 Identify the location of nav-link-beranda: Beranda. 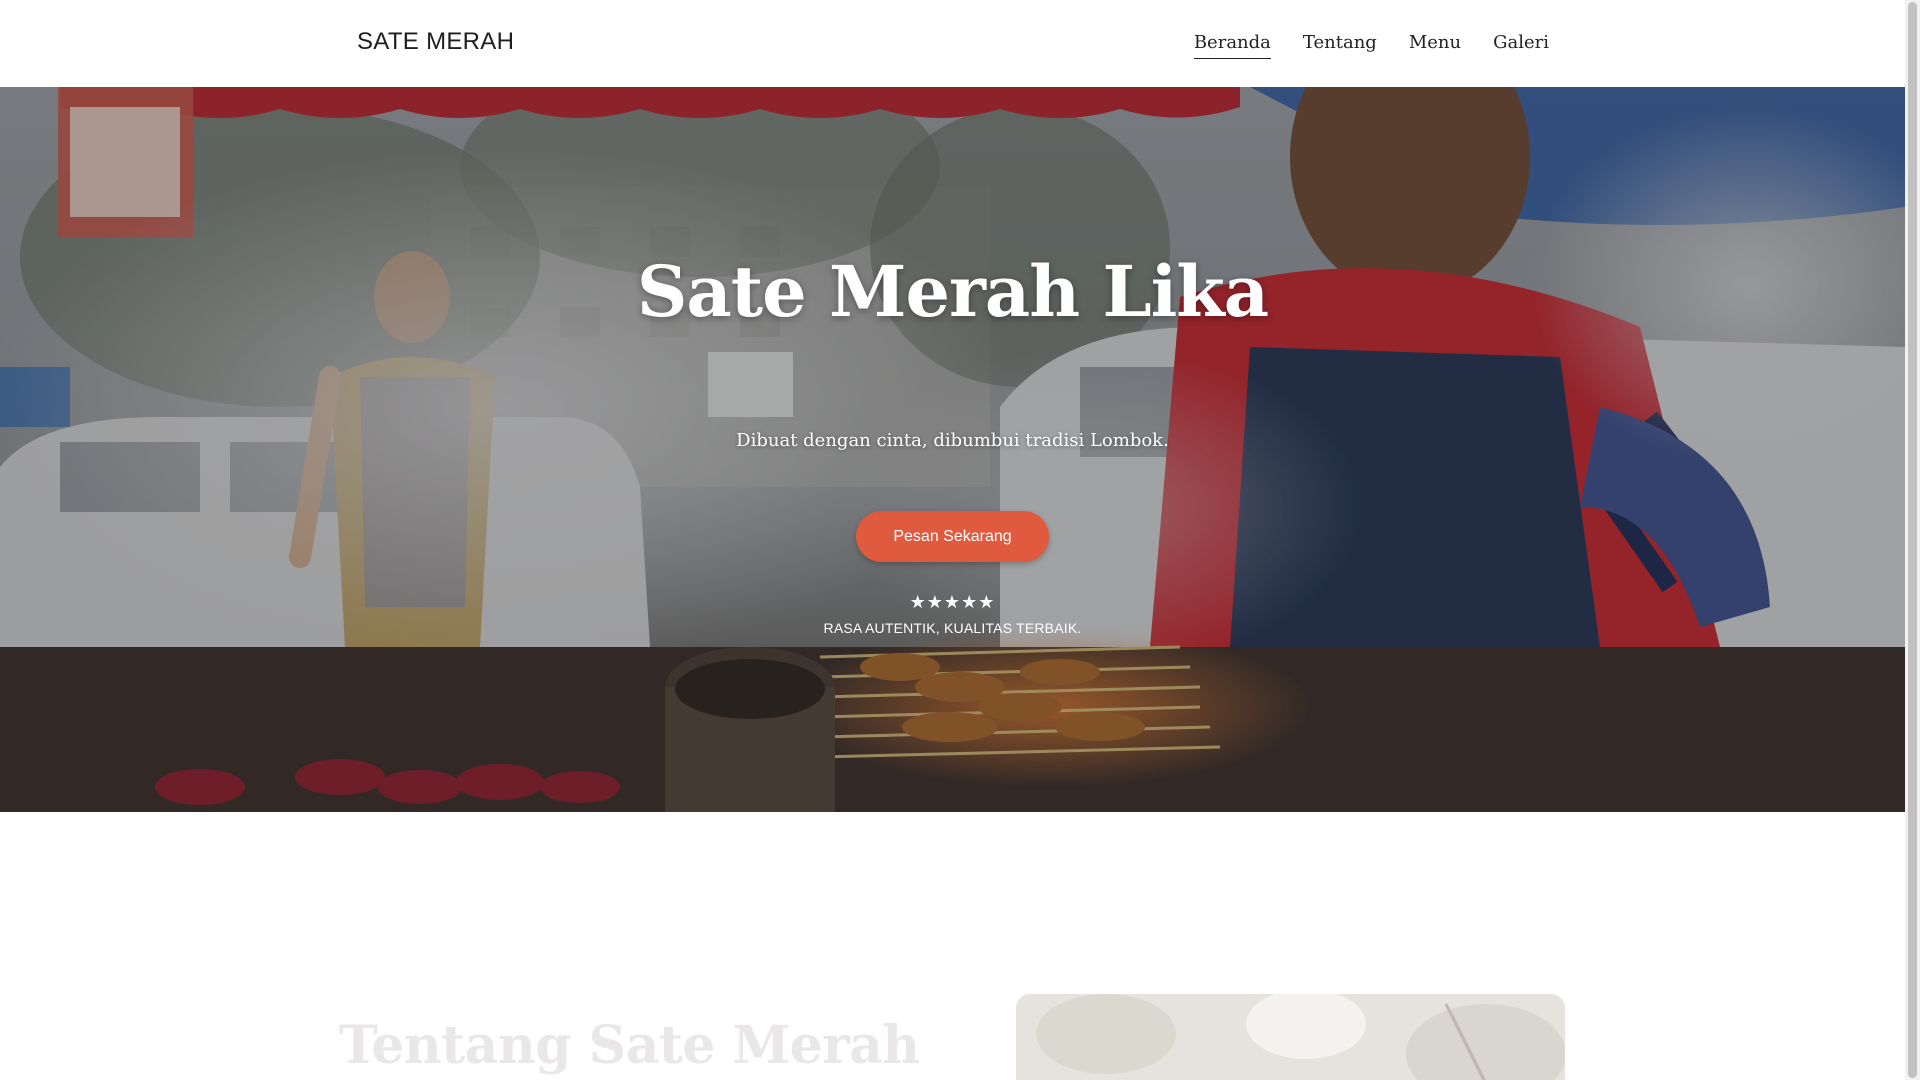
(1232, 45).